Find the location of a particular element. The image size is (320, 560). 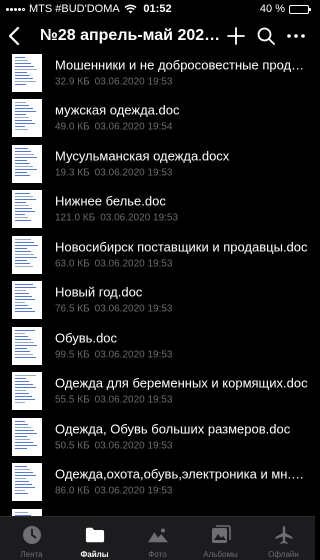

file-size: 99.5 КБ is located at coordinates (72, 355).